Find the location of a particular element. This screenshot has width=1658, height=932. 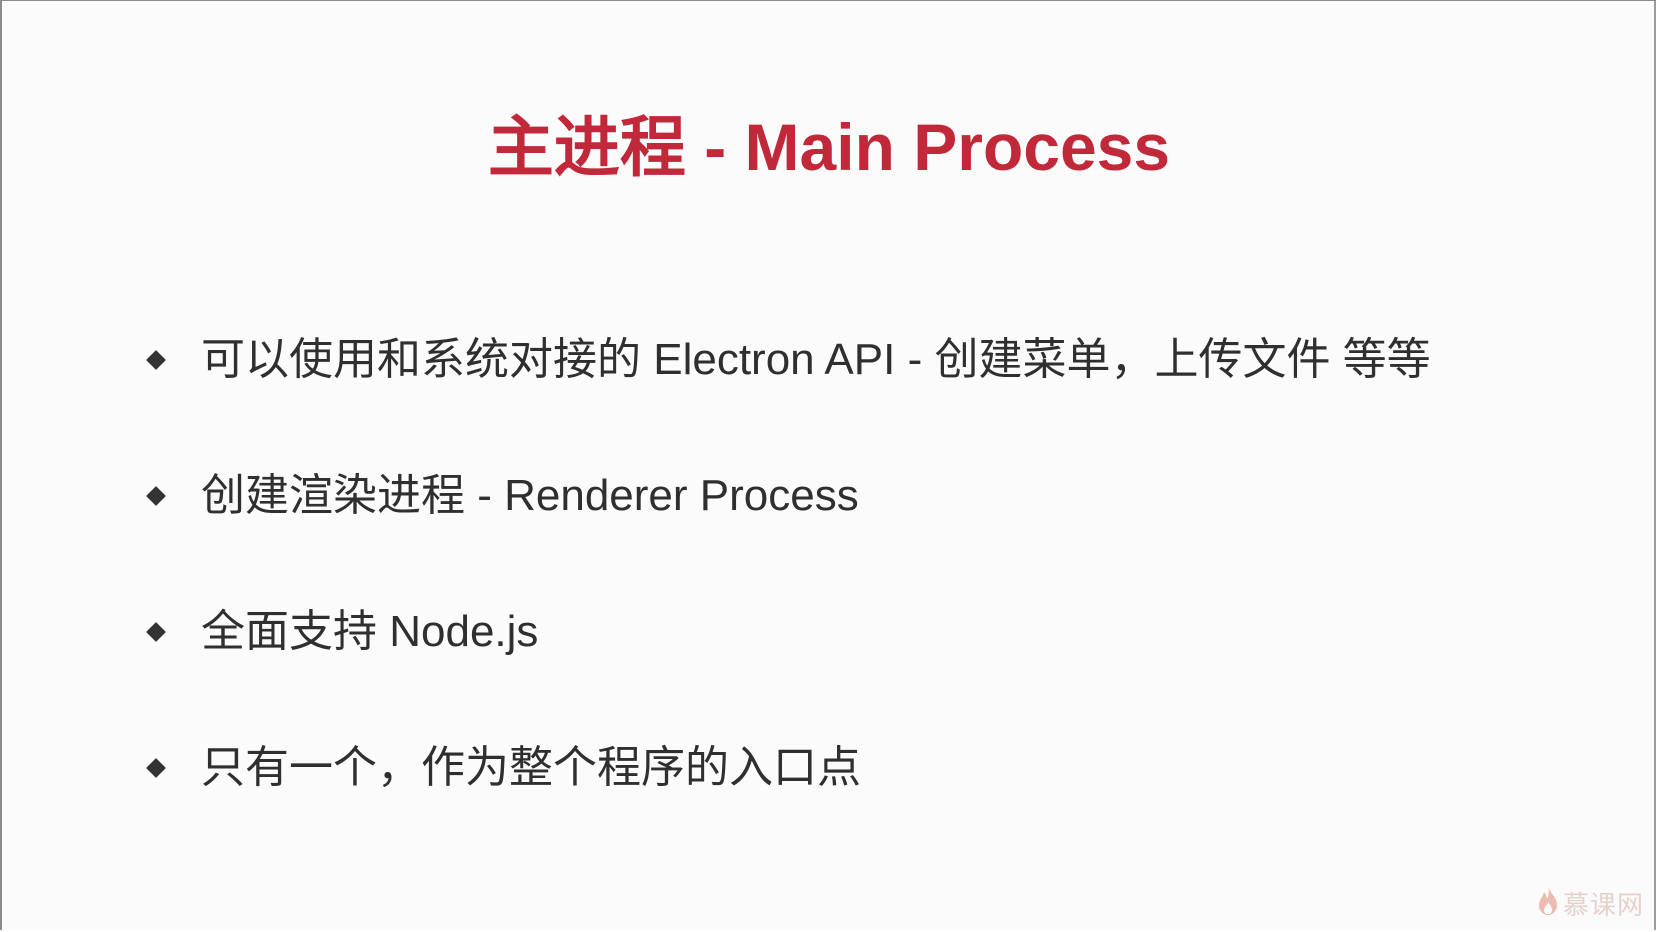

bullet-item: 全面支持 Node.js is located at coordinates (862, 663).